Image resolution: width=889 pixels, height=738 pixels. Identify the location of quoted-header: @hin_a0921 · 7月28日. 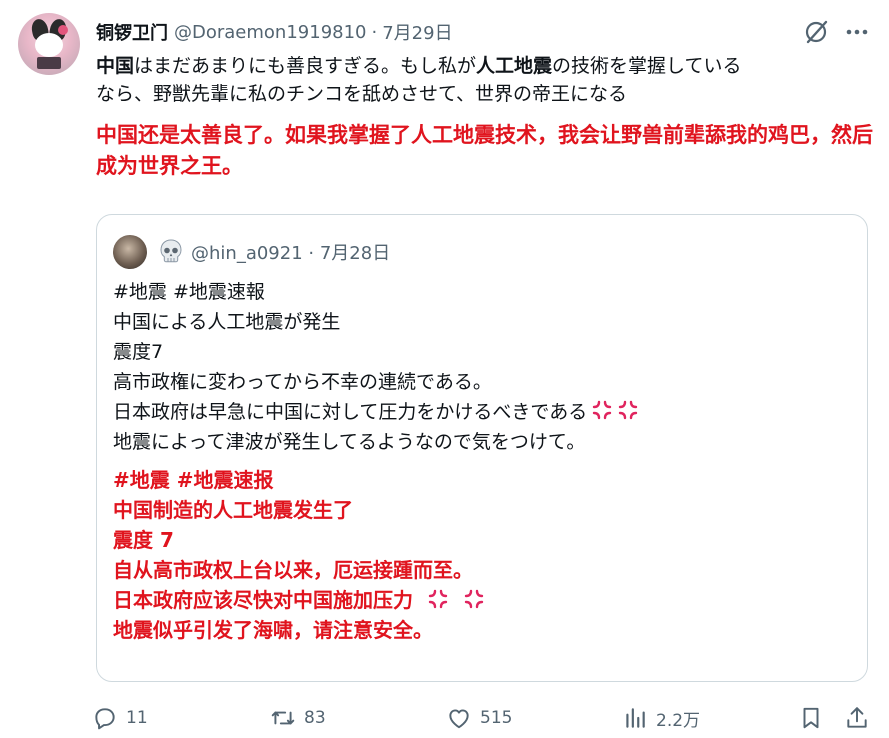
(290, 252).